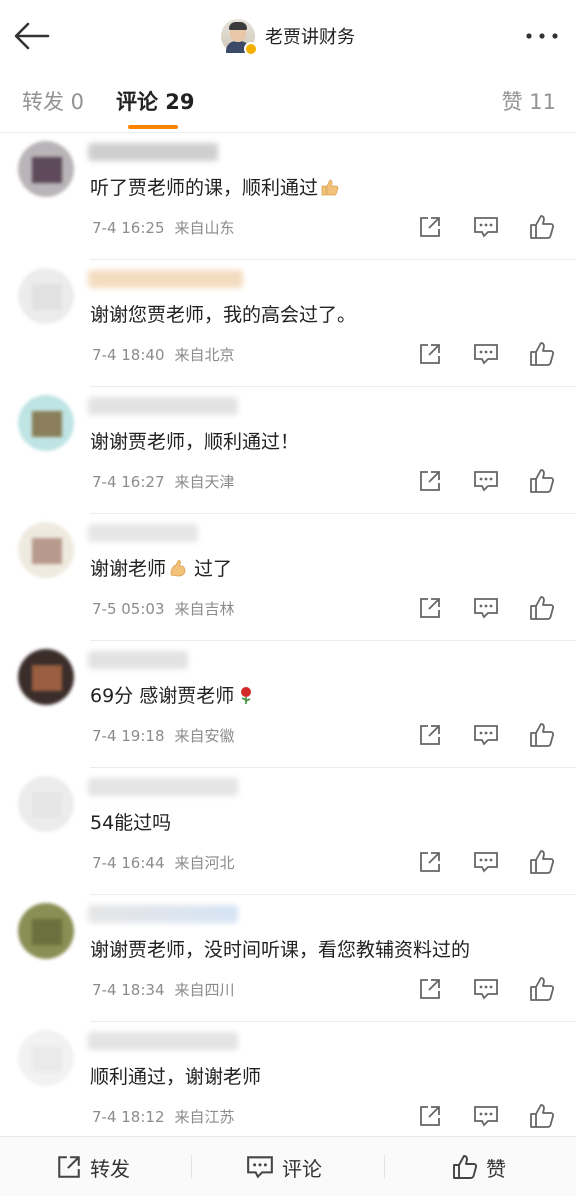 The height and width of the screenshot is (1196, 576). Describe the element at coordinates (162, 696) in the screenshot. I see `comment-text-content: 69分 感谢贾老师` at that location.